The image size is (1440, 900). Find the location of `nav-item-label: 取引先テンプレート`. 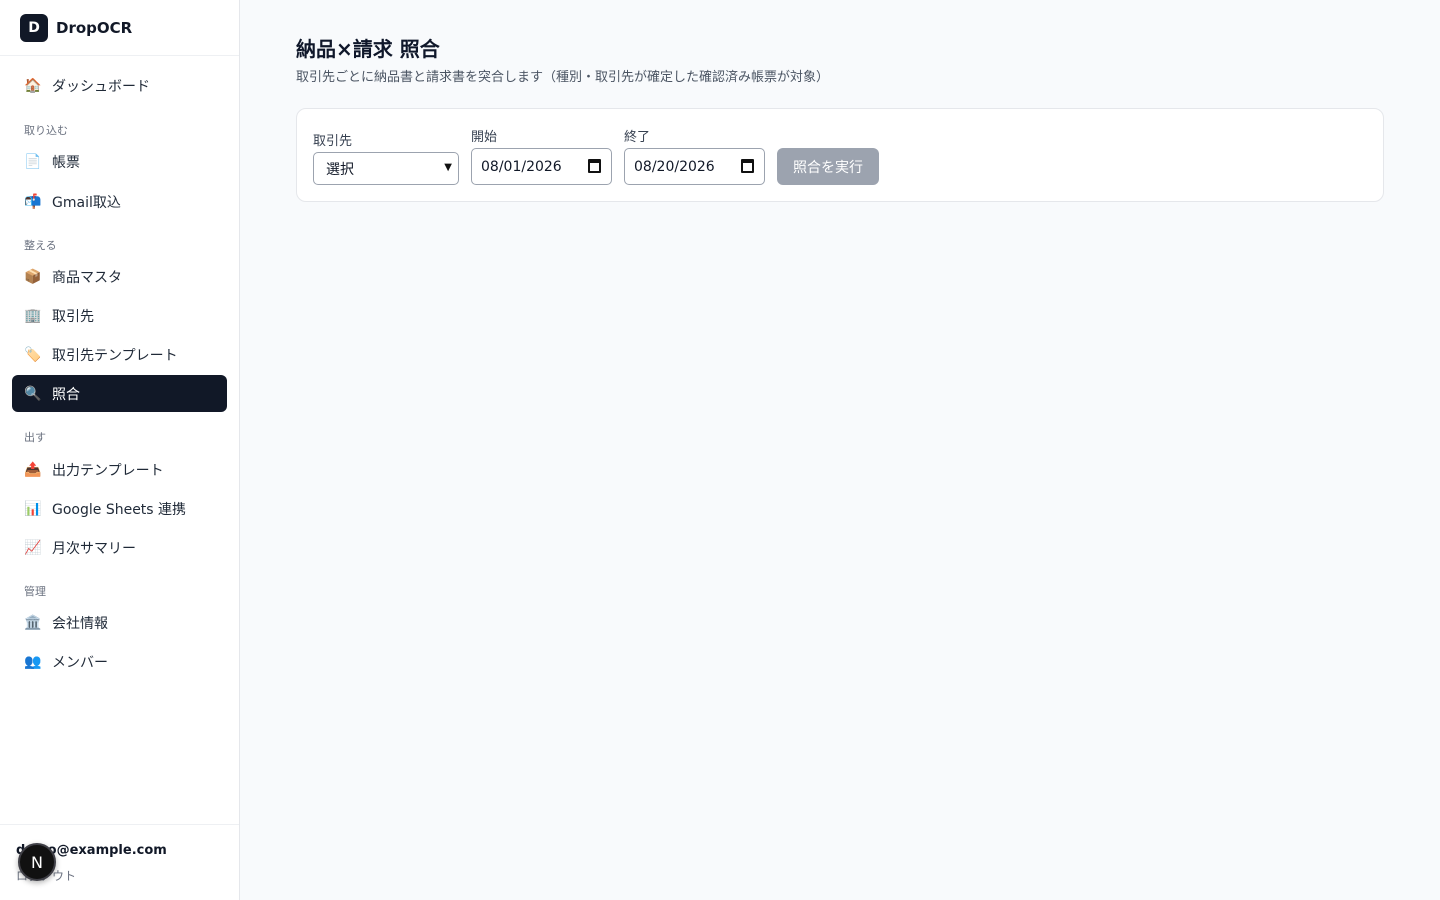

nav-item-label: 取引先テンプレート is located at coordinates (115, 355).